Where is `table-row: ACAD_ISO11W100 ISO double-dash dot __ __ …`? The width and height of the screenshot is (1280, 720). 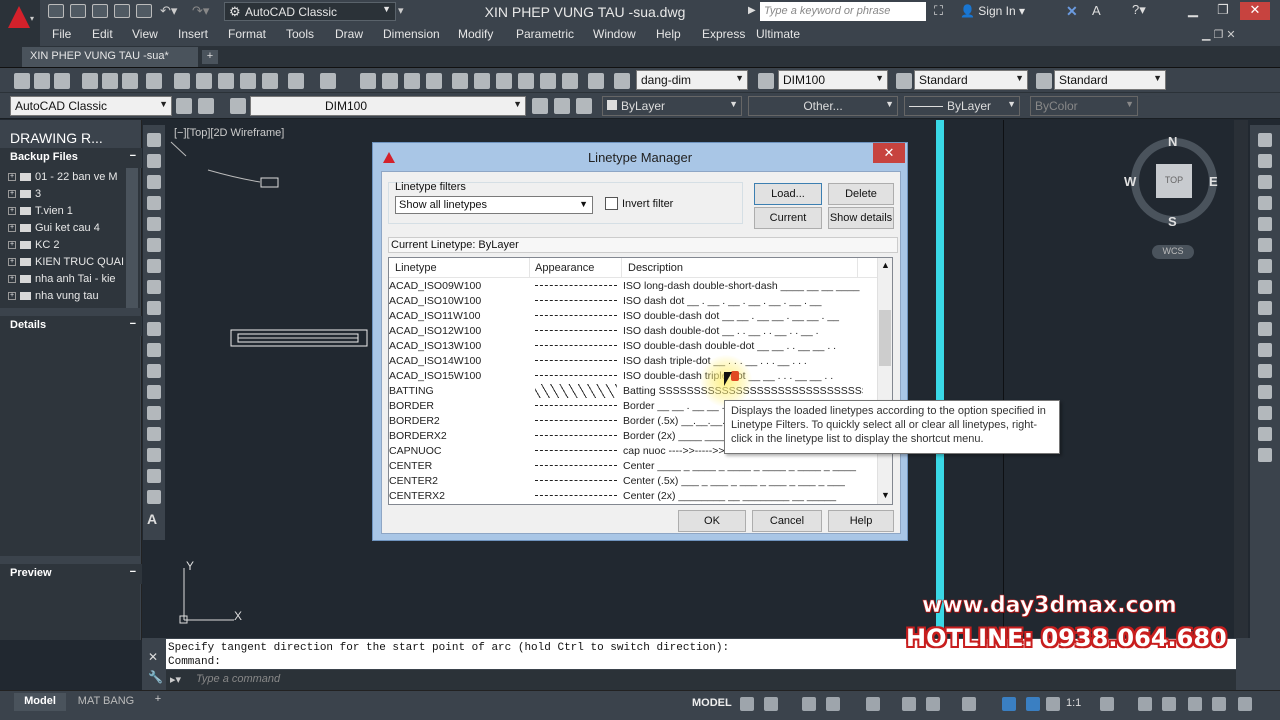 table-row: ACAD_ISO11W100 ISO double-dash dot __ __ … is located at coordinates (633, 316).